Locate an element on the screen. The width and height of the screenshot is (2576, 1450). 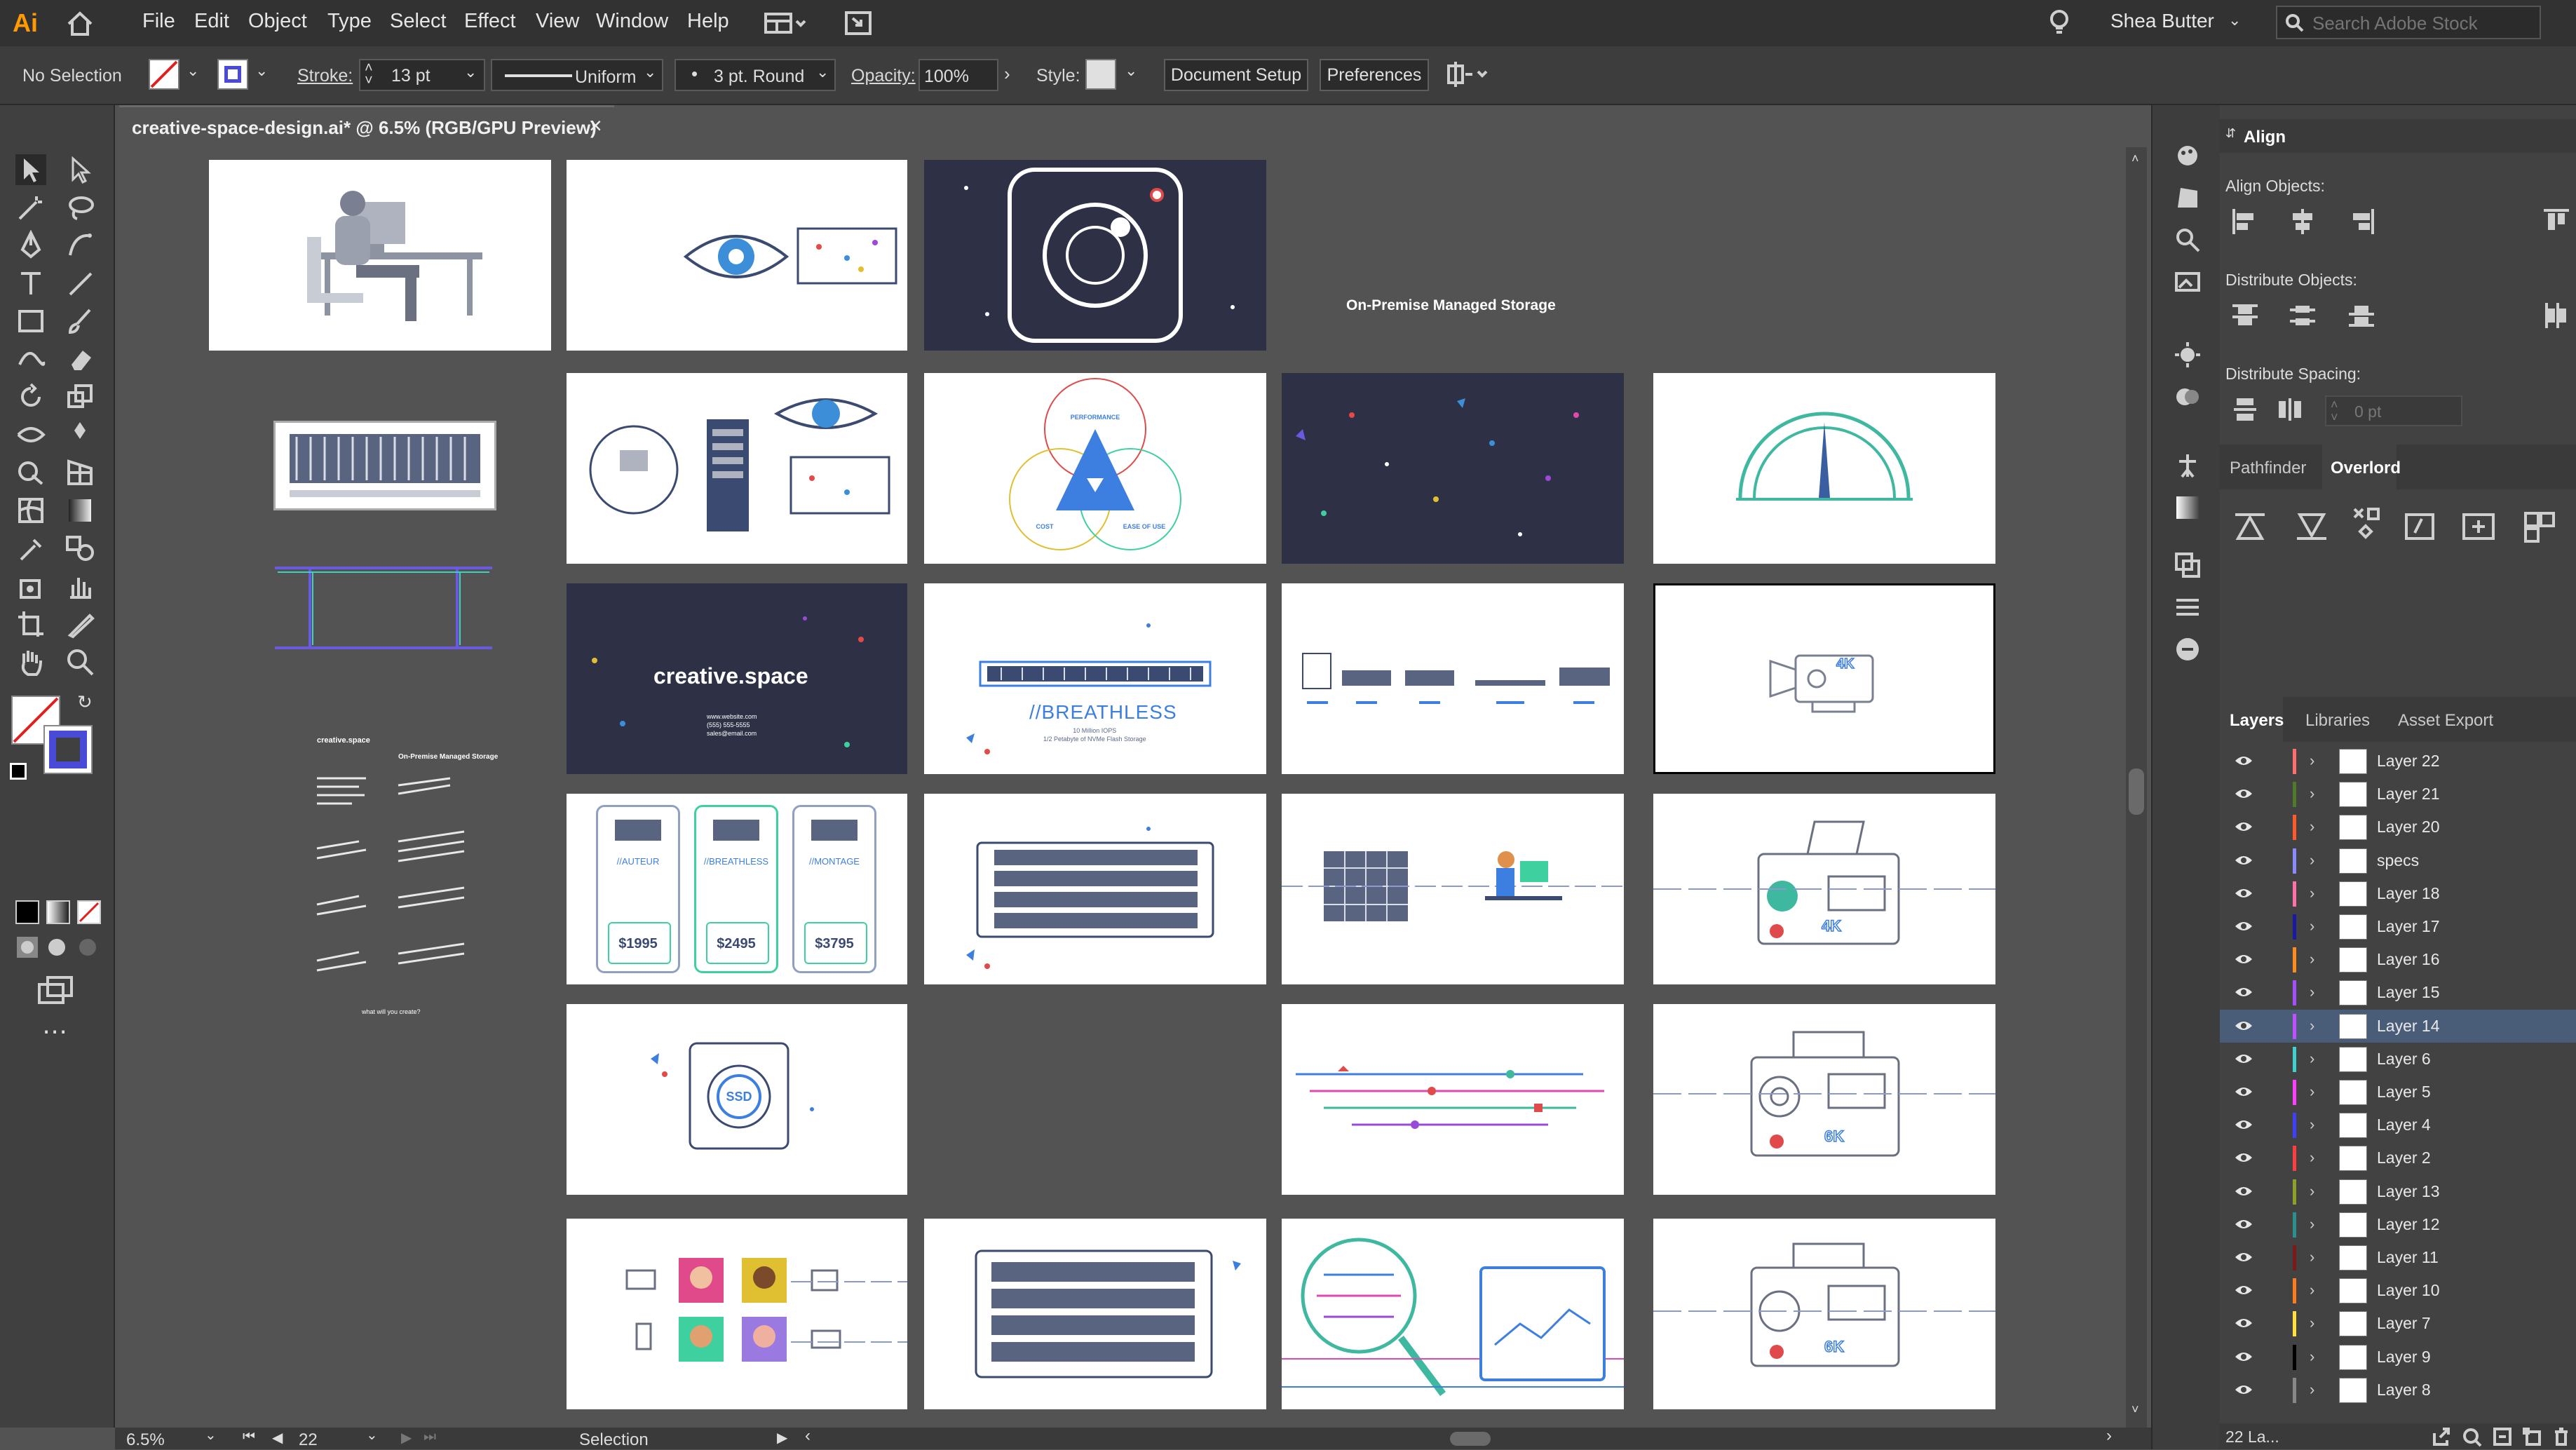
draw-normal-icon is located at coordinates (27, 947).